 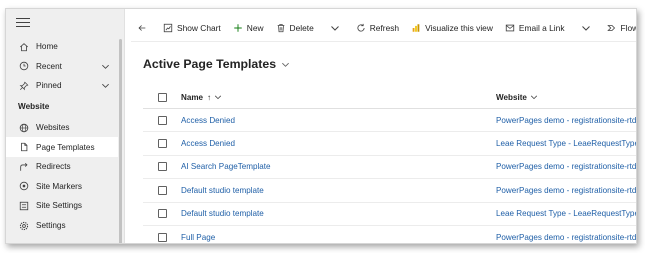 I want to click on show-chart-label: Show Chart, so click(x=199, y=27).